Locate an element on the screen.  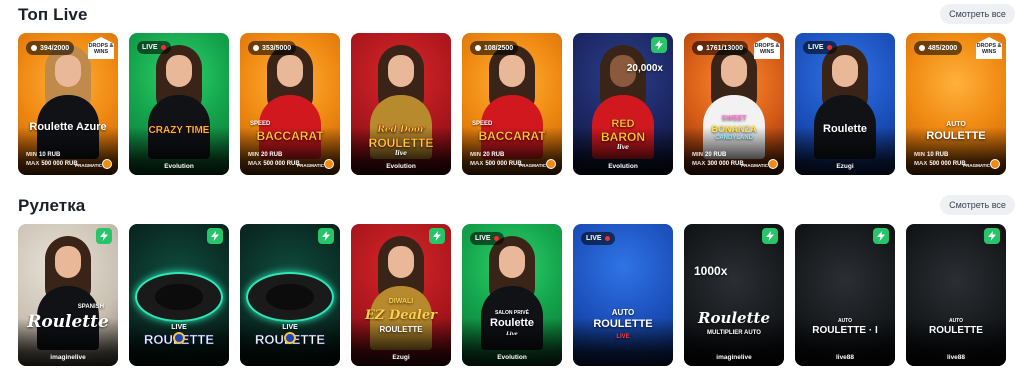
seats-badge: 394/2000 is located at coordinates (50, 48).